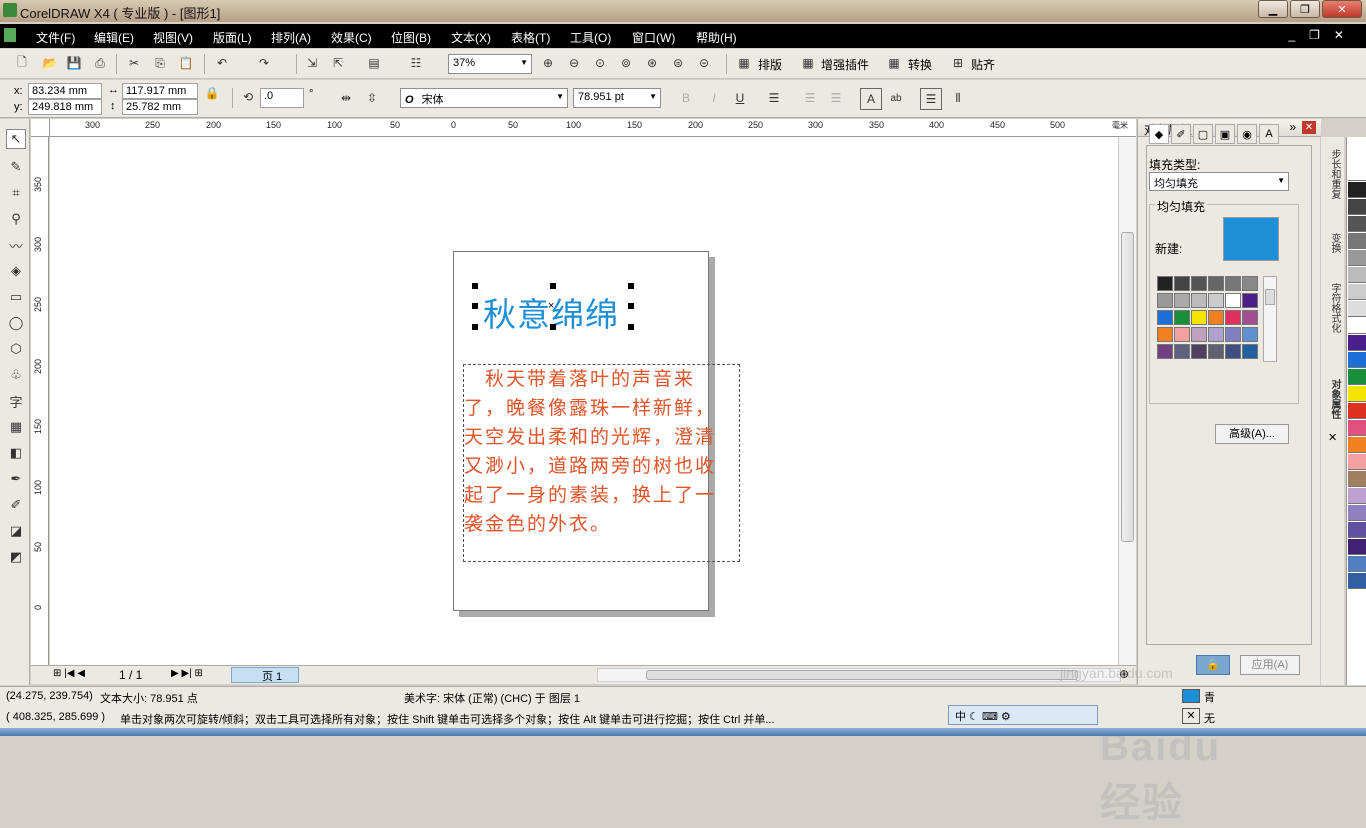  What do you see at coordinates (16, 245) in the screenshot?
I see `freehand-tool-icon: 〰` at bounding box center [16, 245].